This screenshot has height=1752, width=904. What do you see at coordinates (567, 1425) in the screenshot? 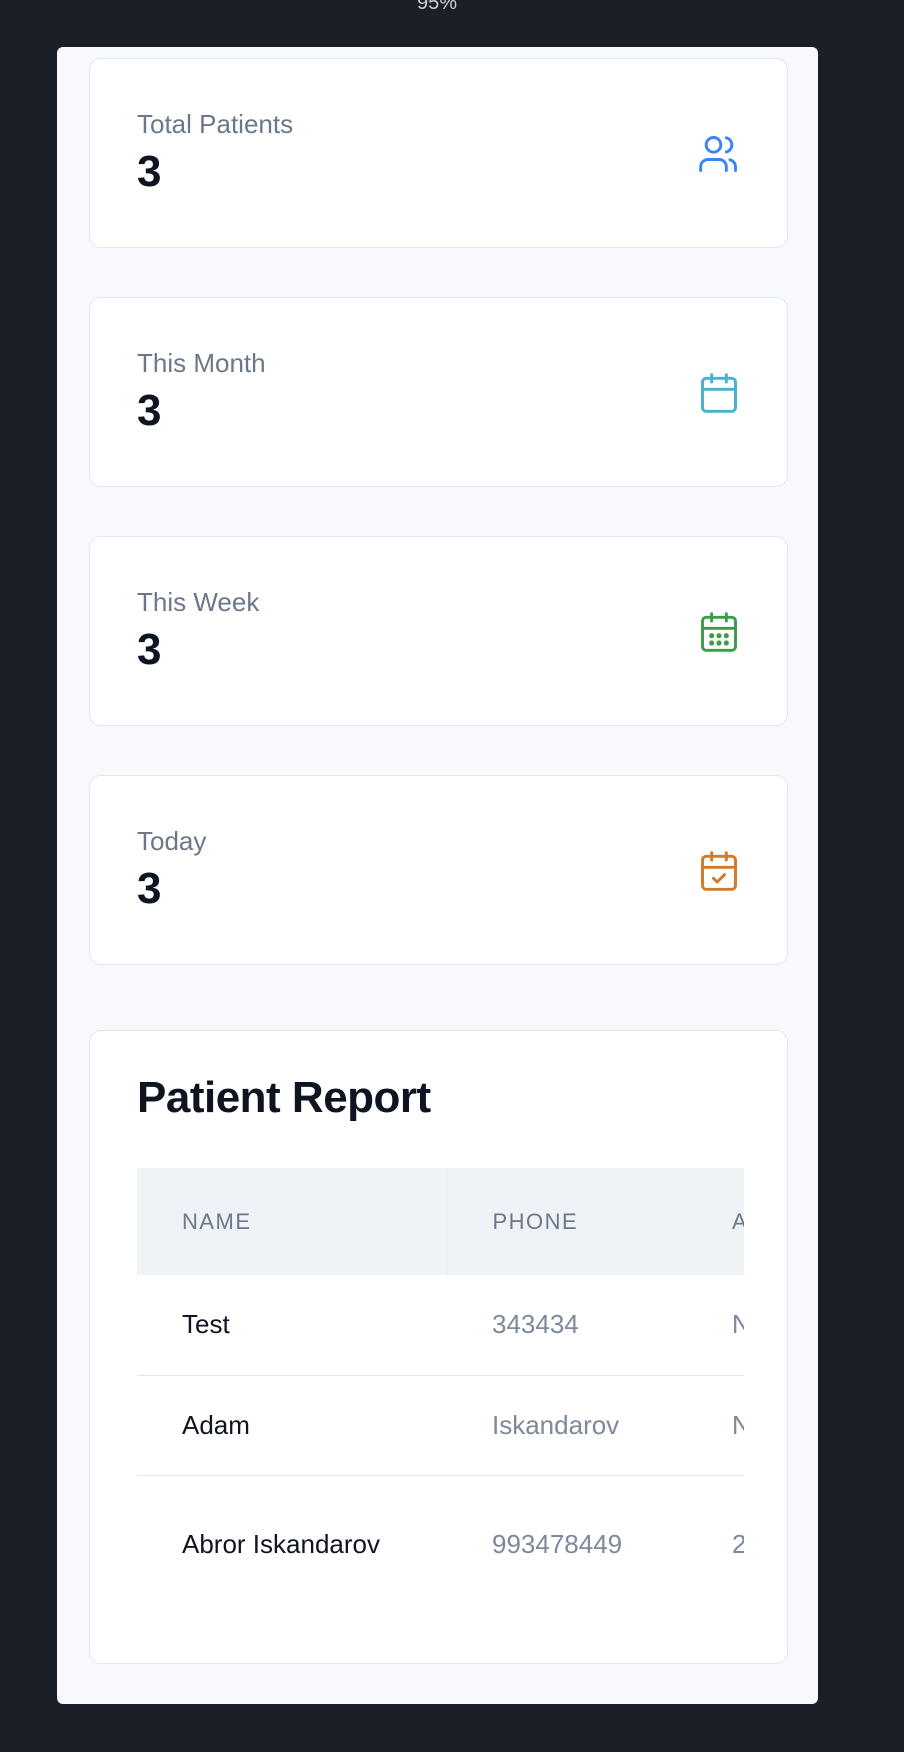
I see `cell-phone: Iskandarov` at bounding box center [567, 1425].